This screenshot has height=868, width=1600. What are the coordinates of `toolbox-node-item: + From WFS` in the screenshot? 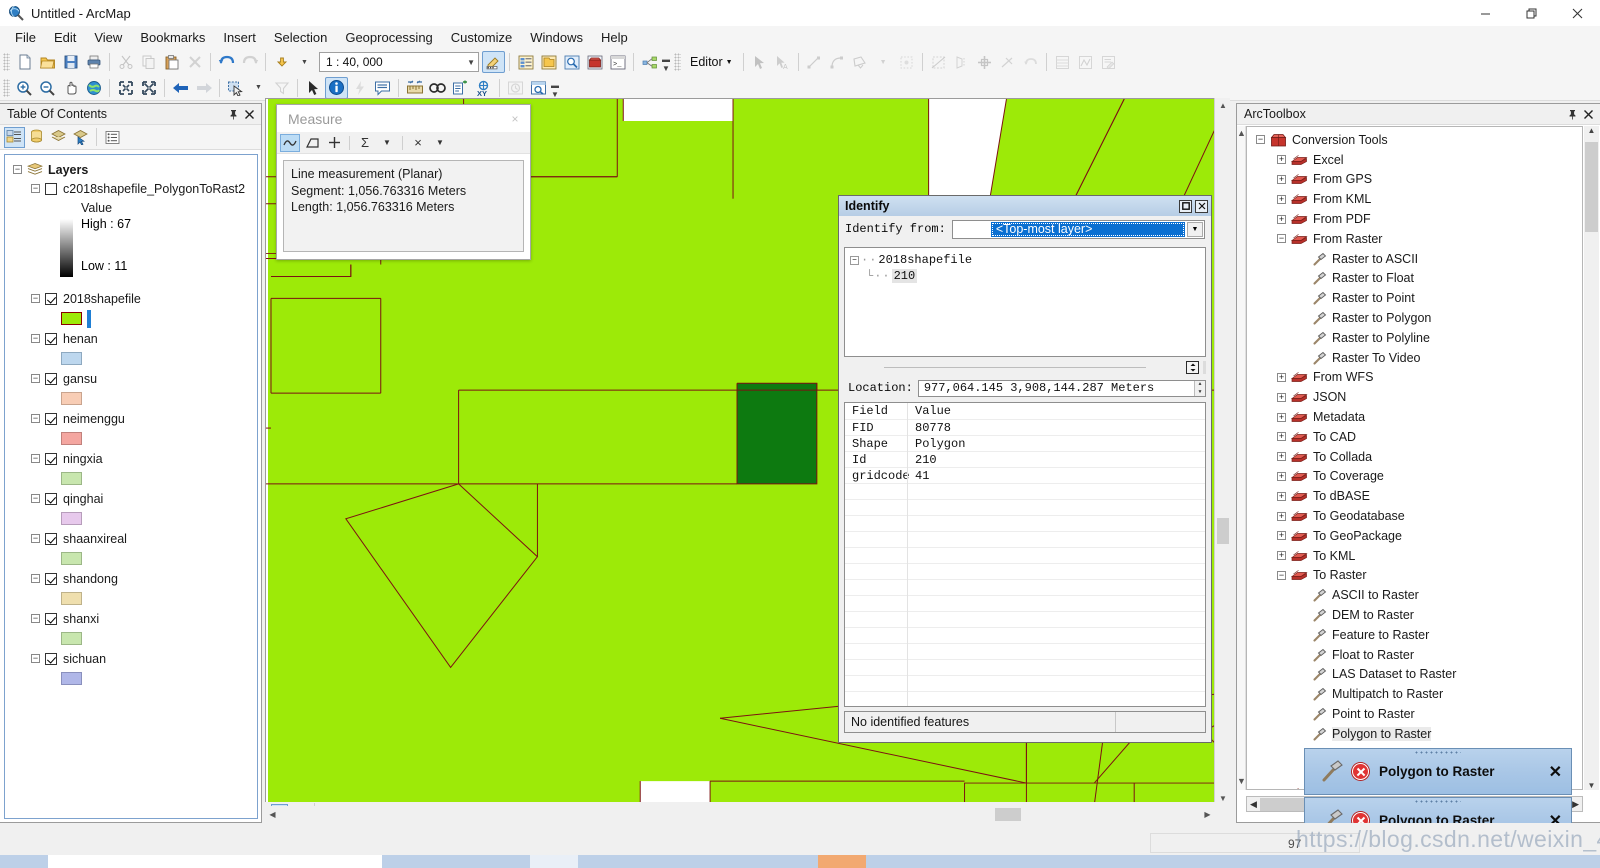 It's located at (1414, 378).